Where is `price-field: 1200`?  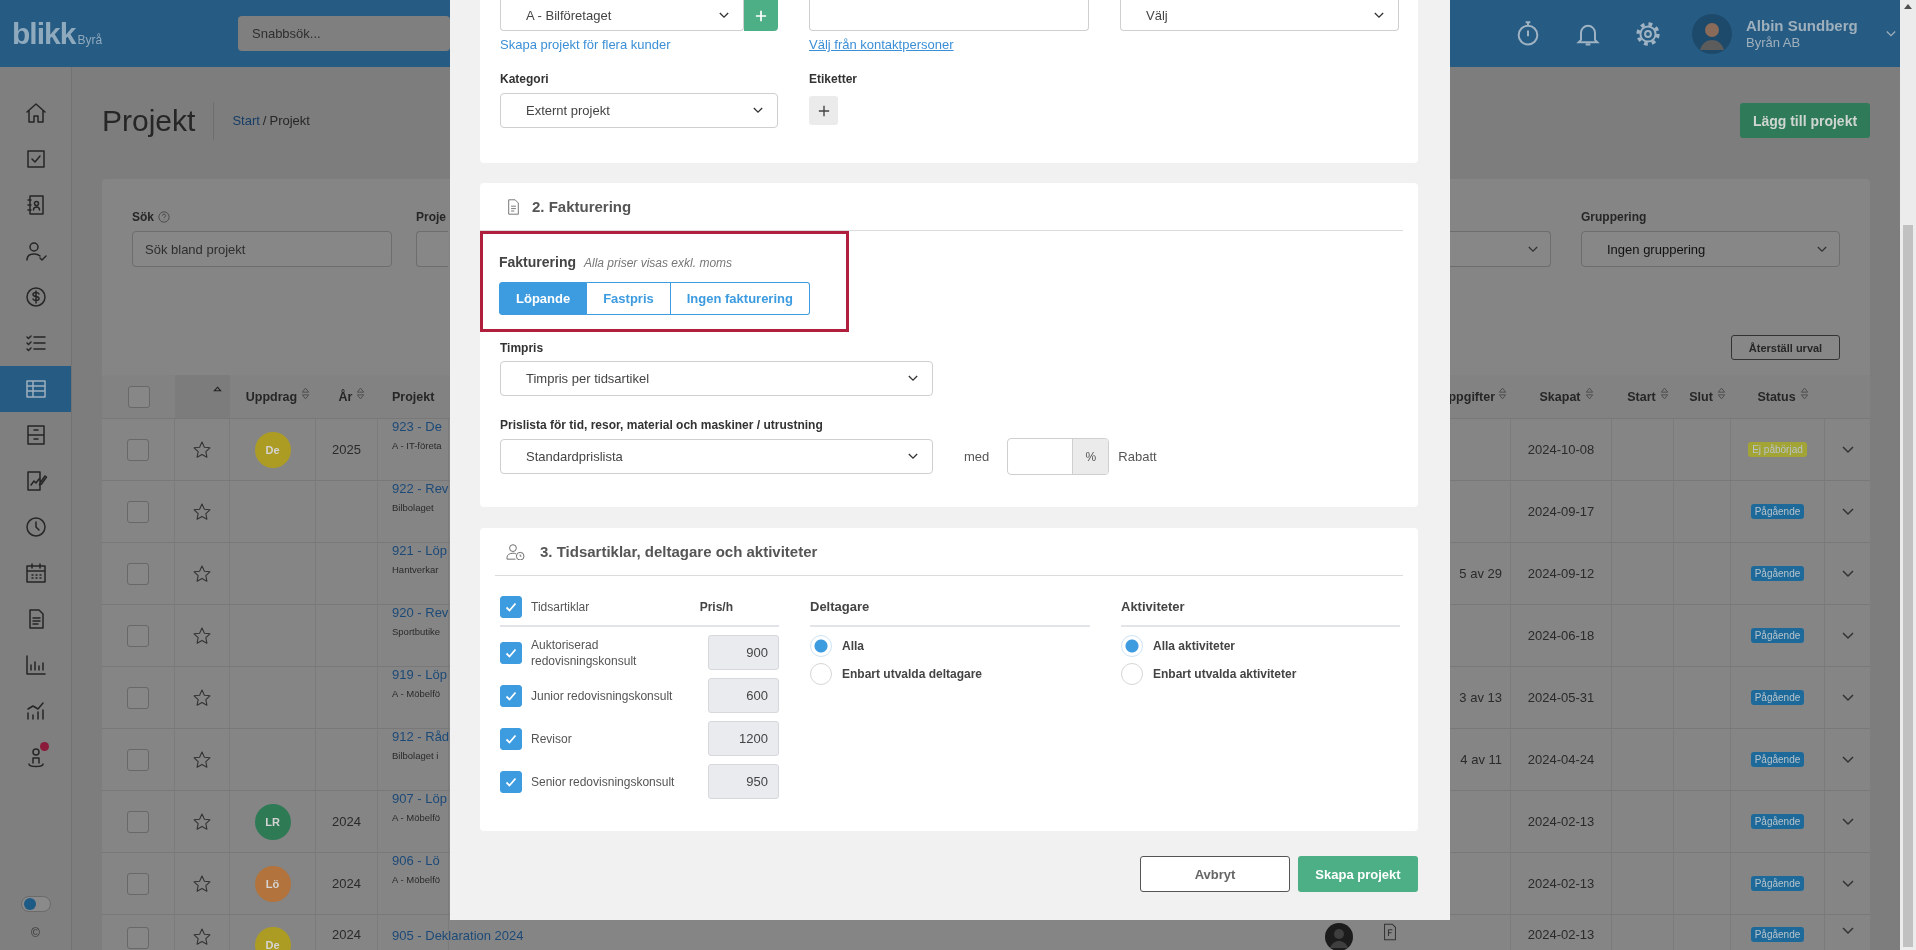 price-field: 1200 is located at coordinates (743, 738).